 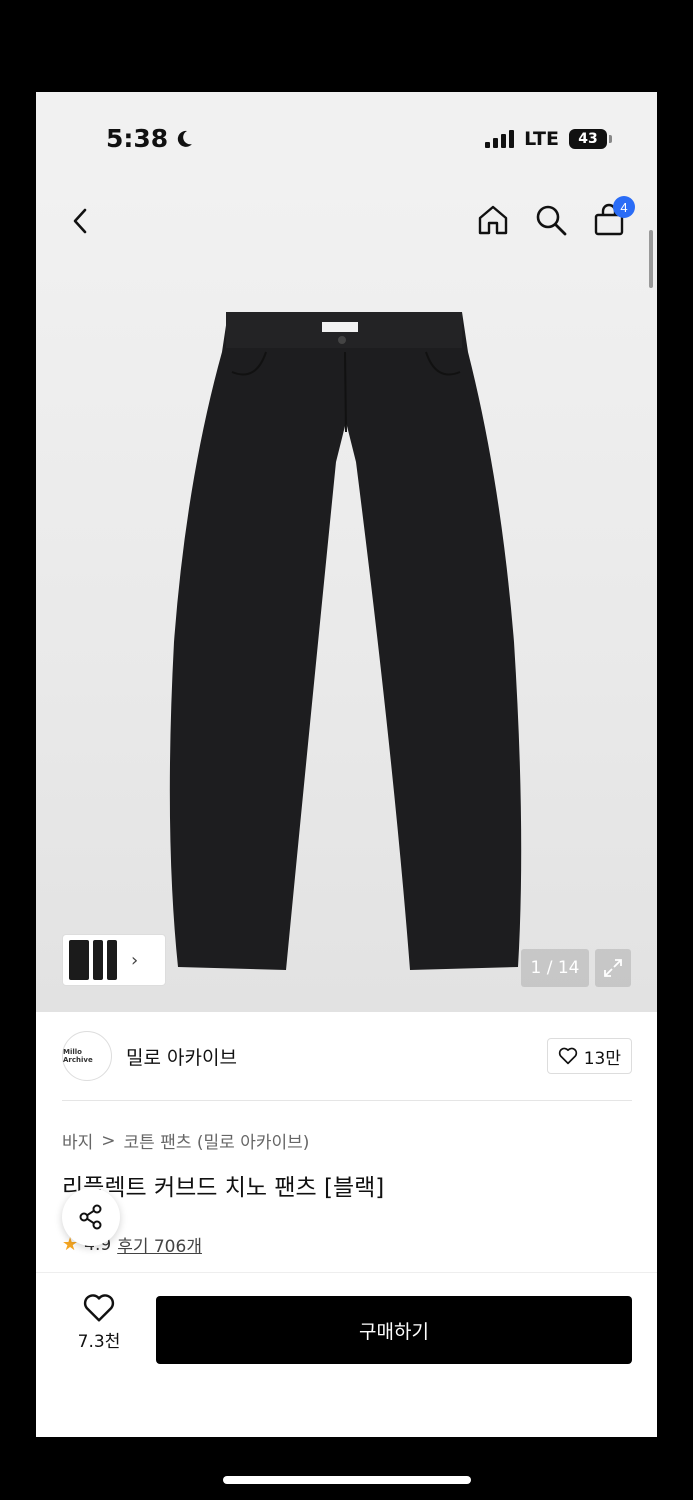 What do you see at coordinates (347, 1480) in the screenshot?
I see `home-indicator` at bounding box center [347, 1480].